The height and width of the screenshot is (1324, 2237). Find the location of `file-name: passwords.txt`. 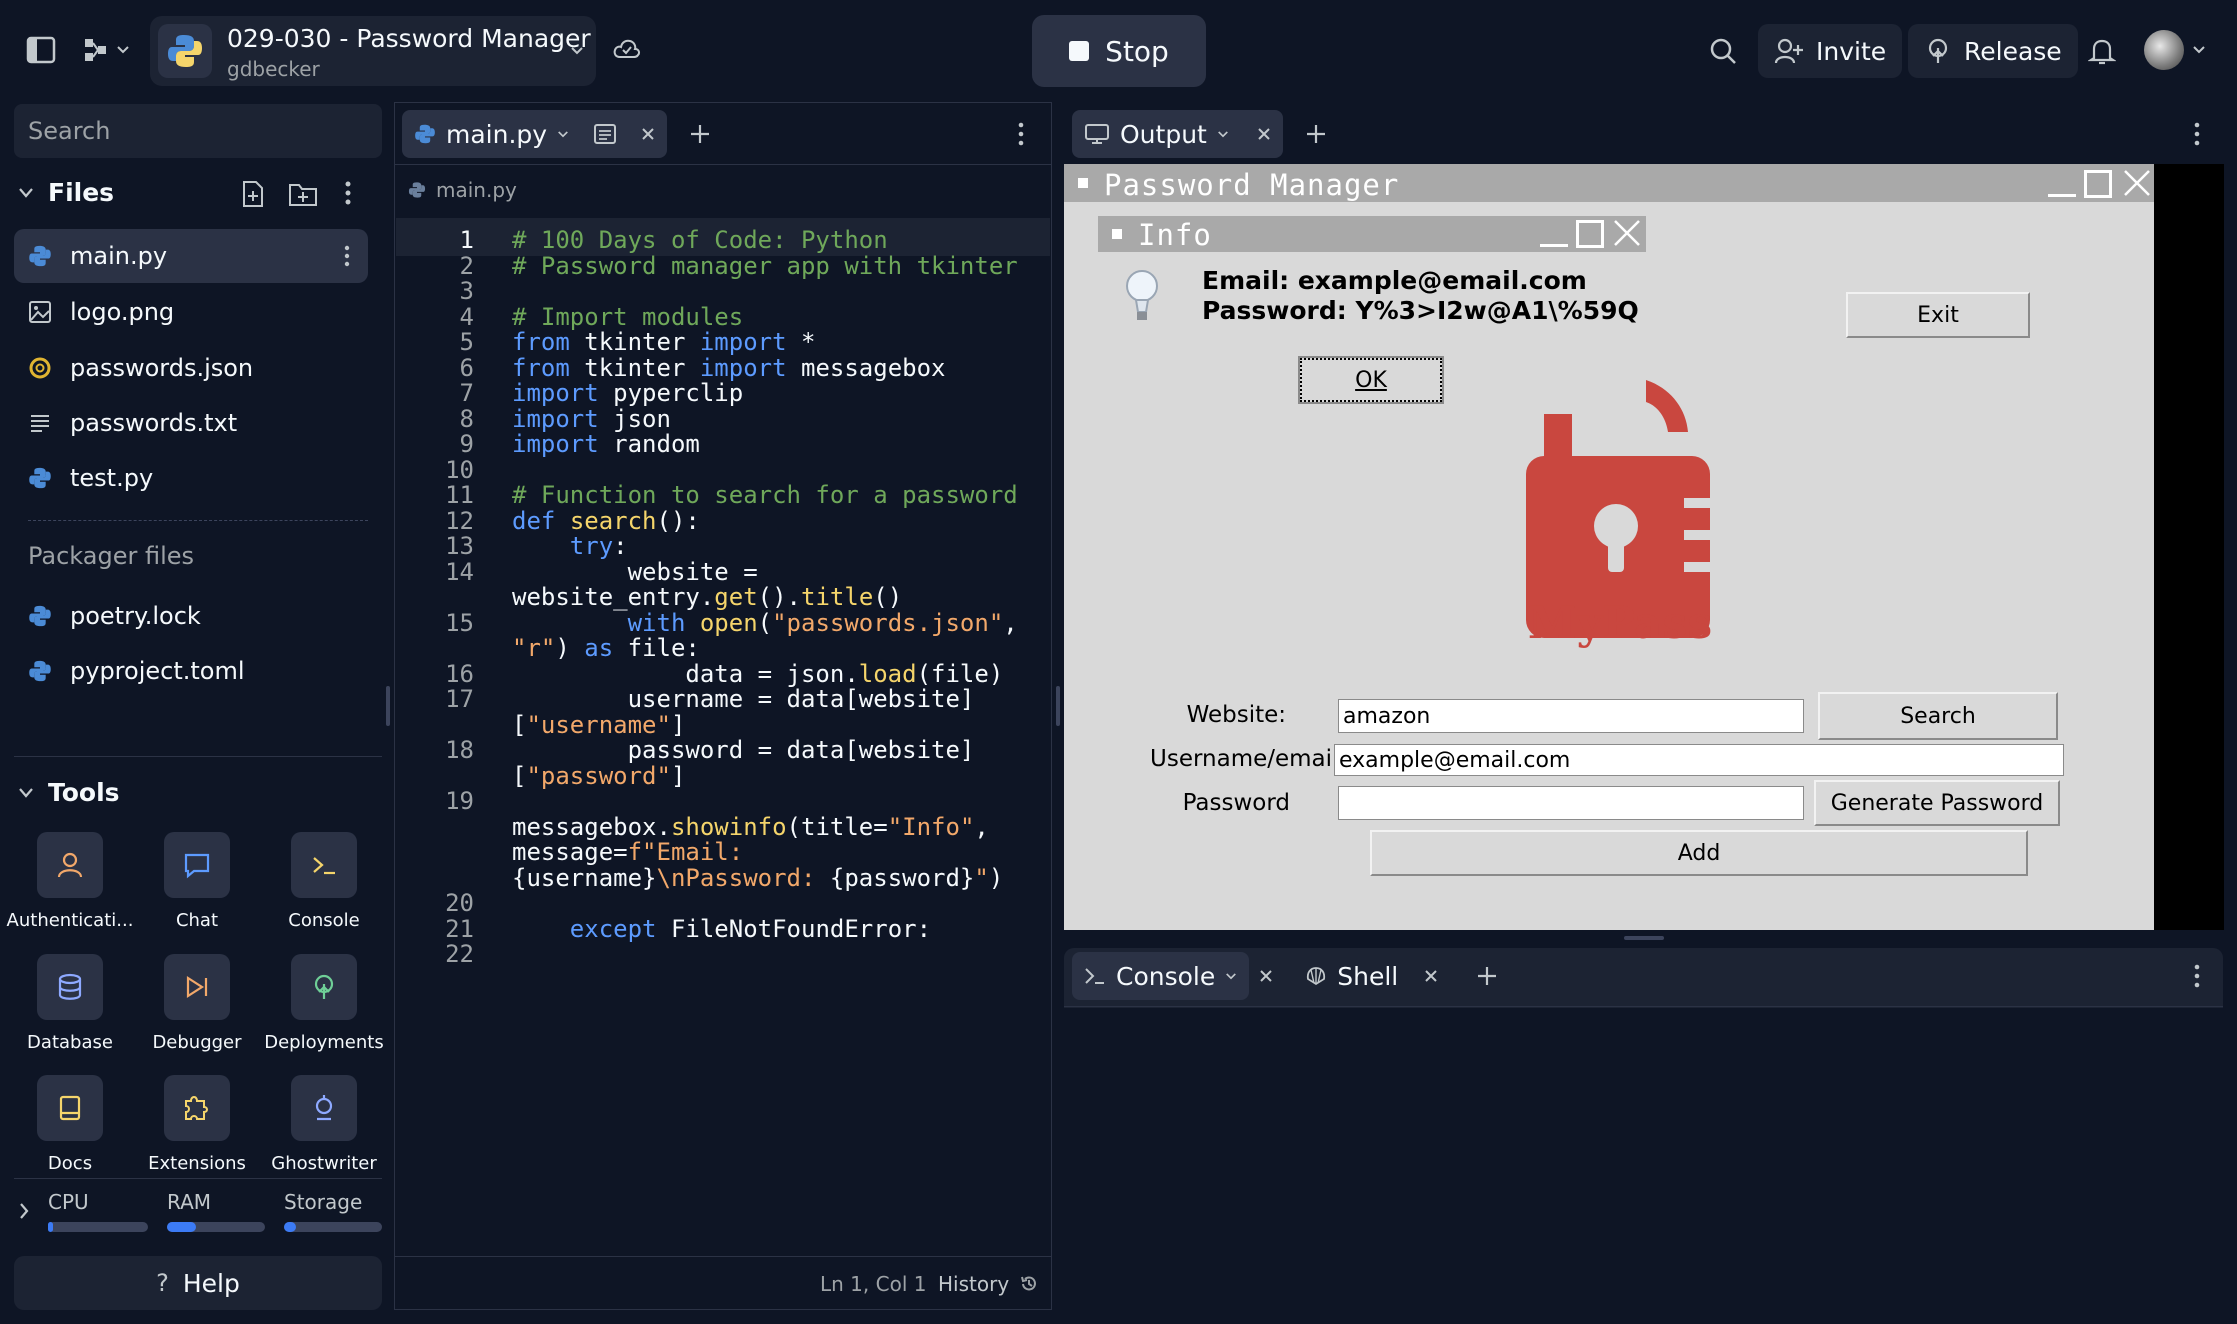

file-name: passwords.txt is located at coordinates (154, 423).